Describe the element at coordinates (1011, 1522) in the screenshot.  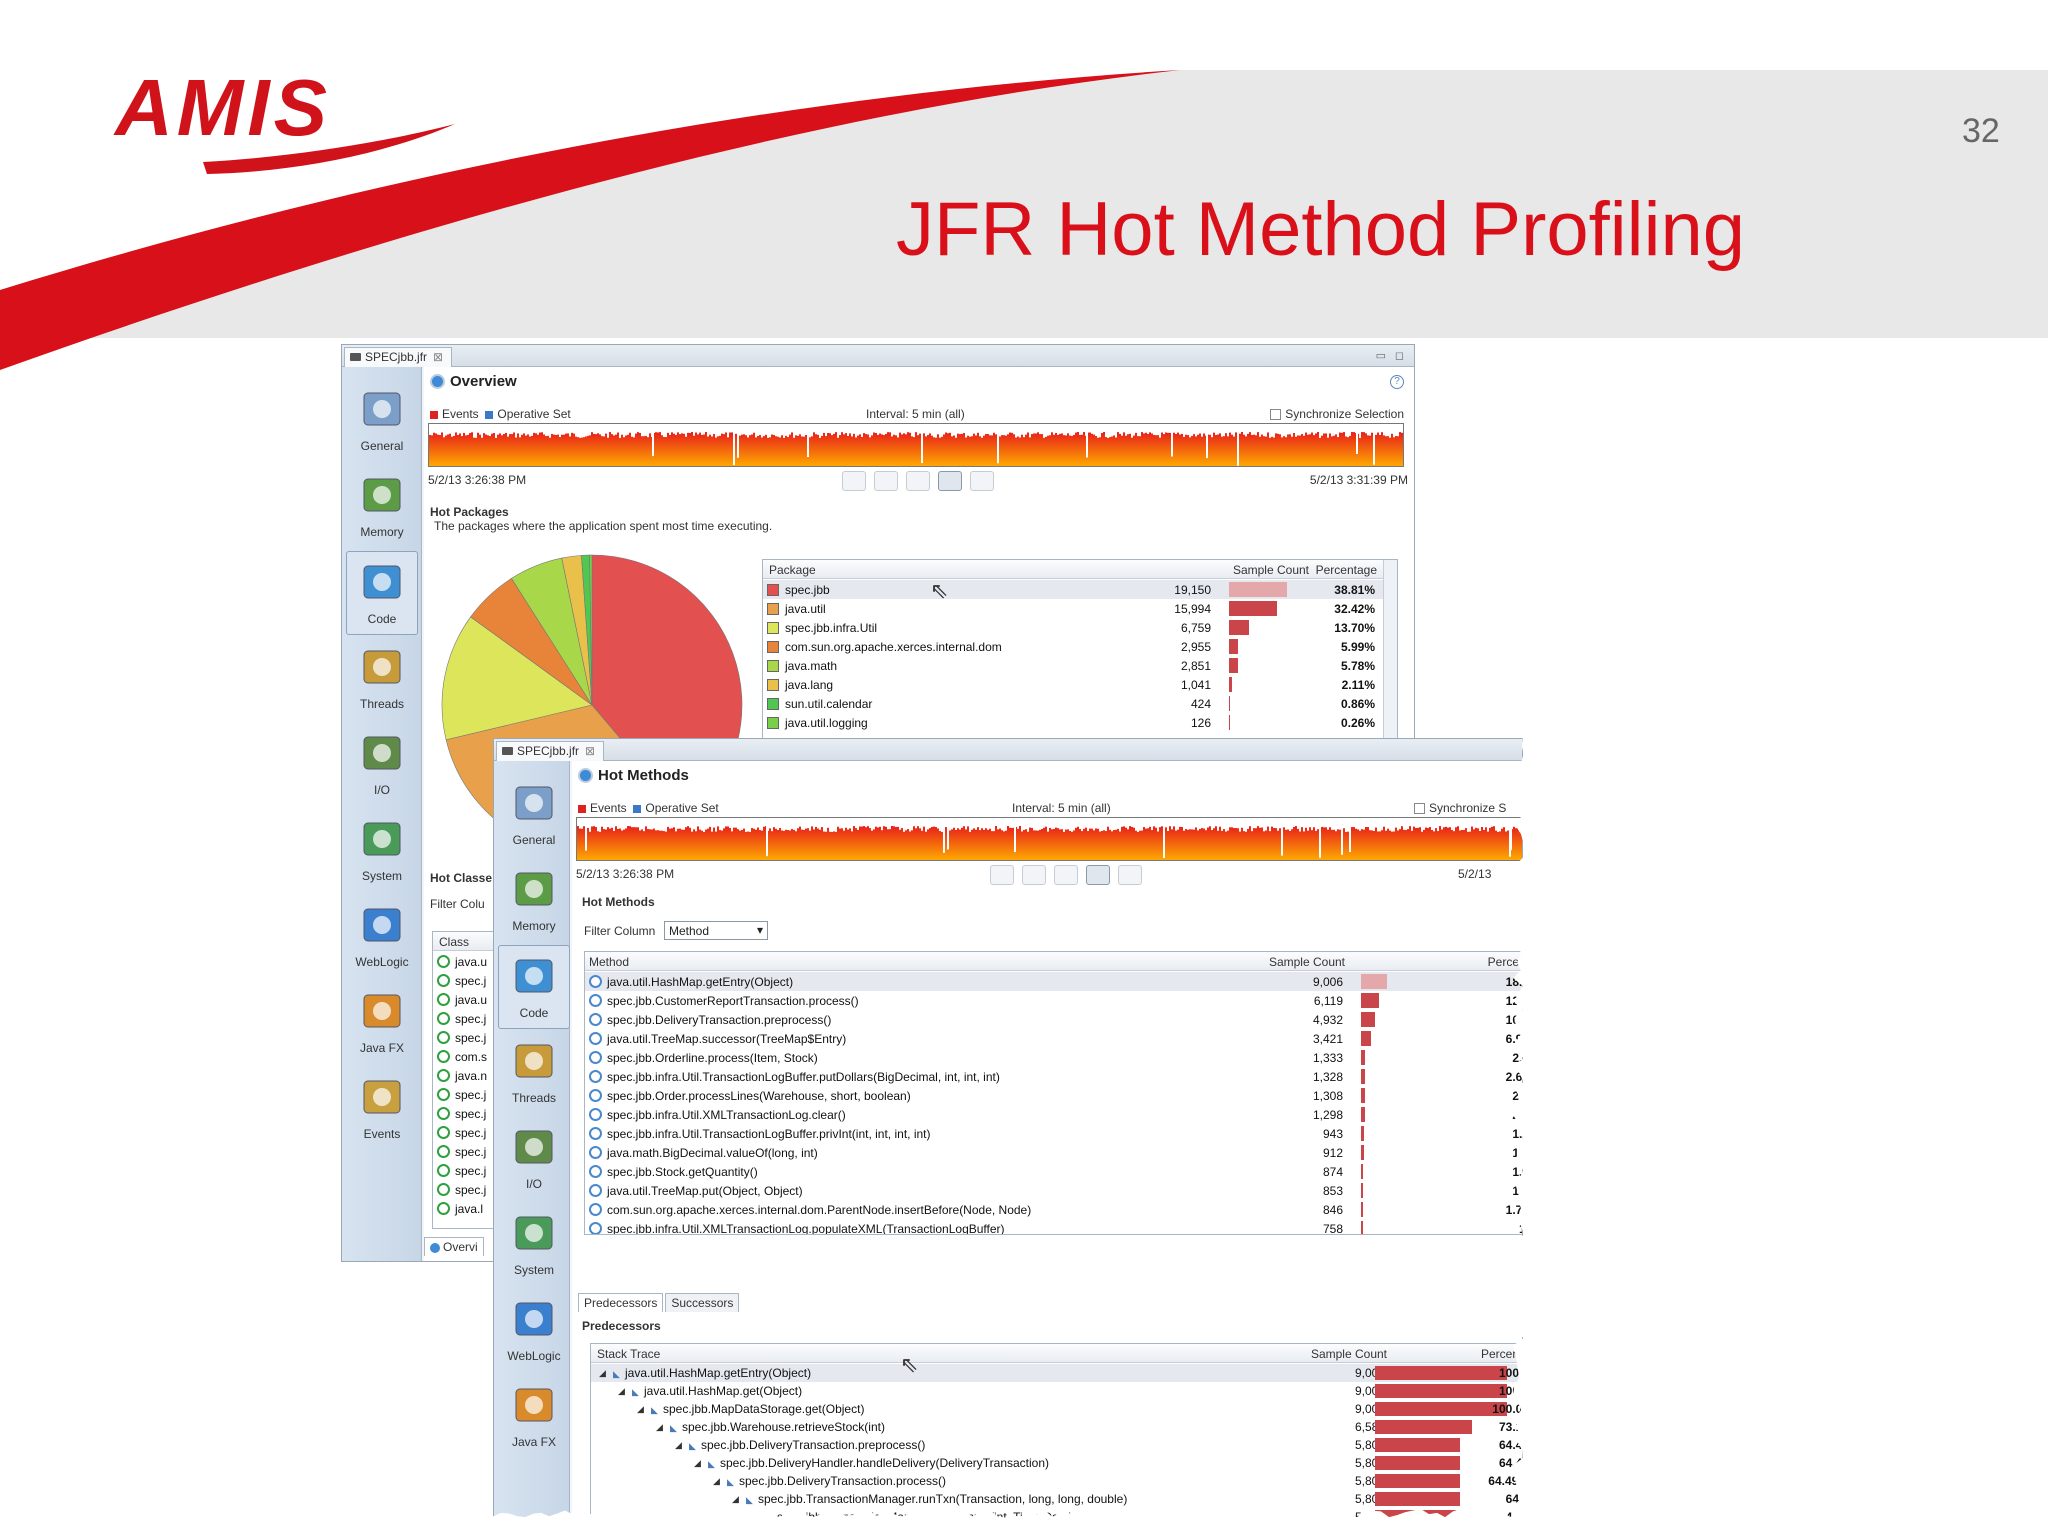
I see `torn-bottom-edge` at that location.